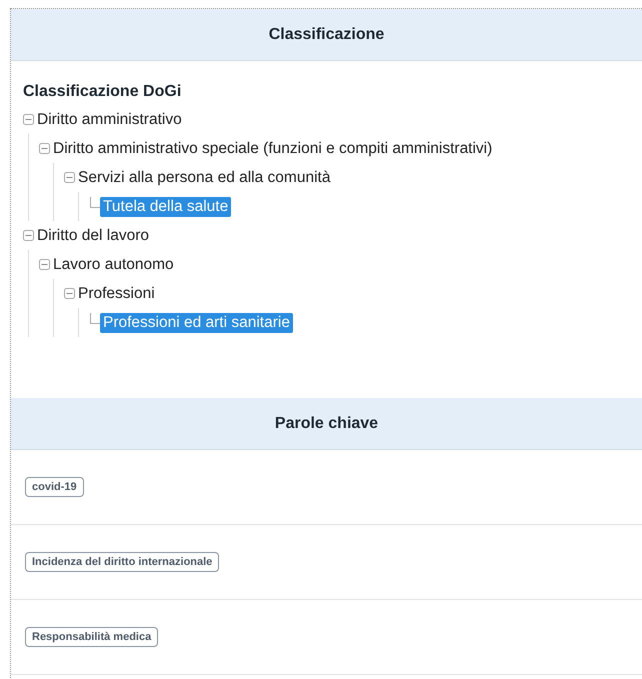 The width and height of the screenshot is (642, 679). What do you see at coordinates (91, 637) in the screenshot?
I see `keyword-tag: Responsabilità medica` at bounding box center [91, 637].